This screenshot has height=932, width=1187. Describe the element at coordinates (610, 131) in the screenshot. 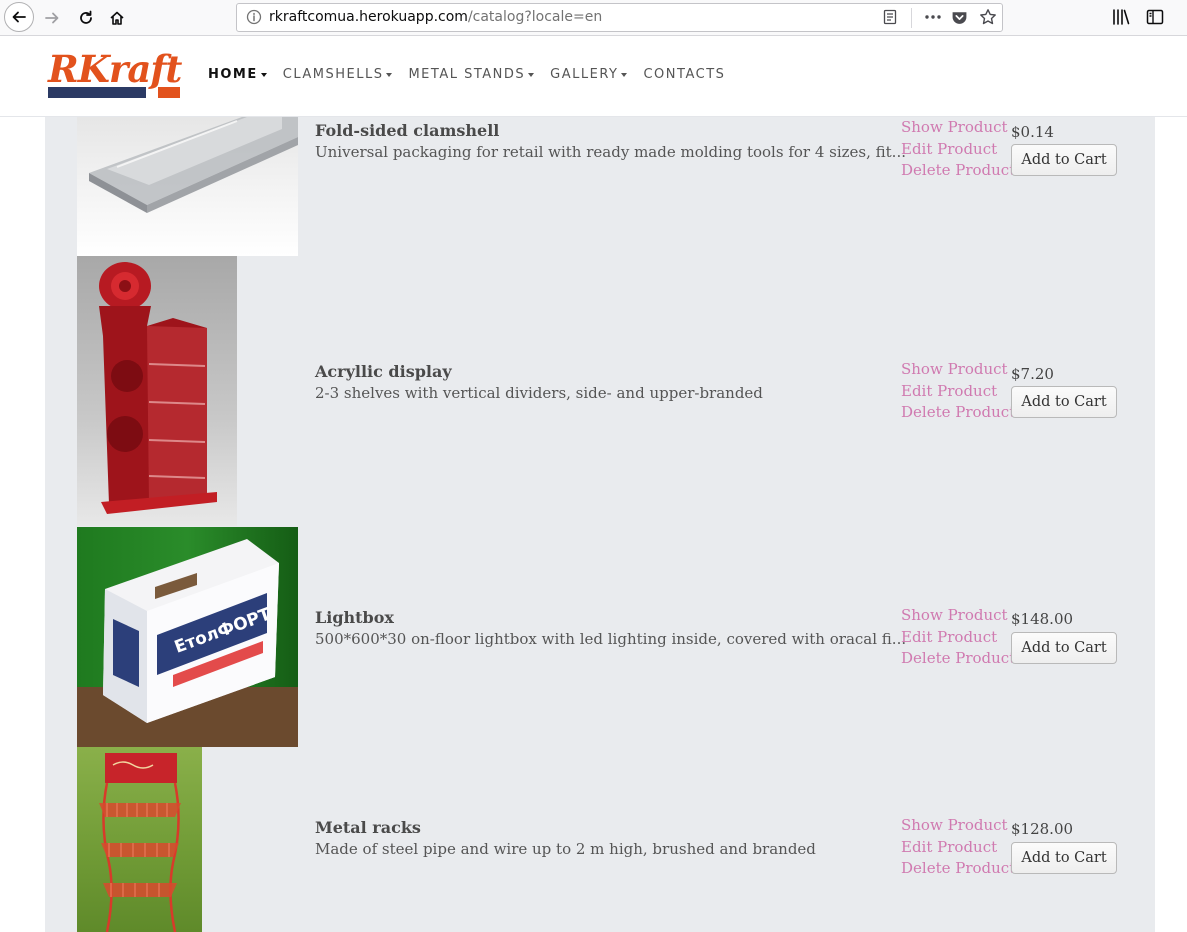

I see `product-name: Fold-sided clamshell` at that location.